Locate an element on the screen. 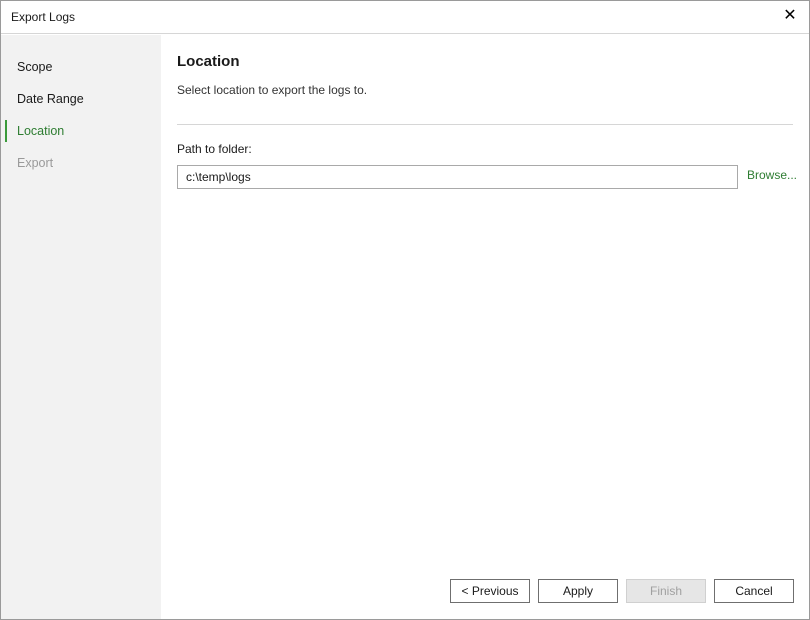 The height and width of the screenshot is (620, 810). sidebar-item-scope: Scope is located at coordinates (81, 67).